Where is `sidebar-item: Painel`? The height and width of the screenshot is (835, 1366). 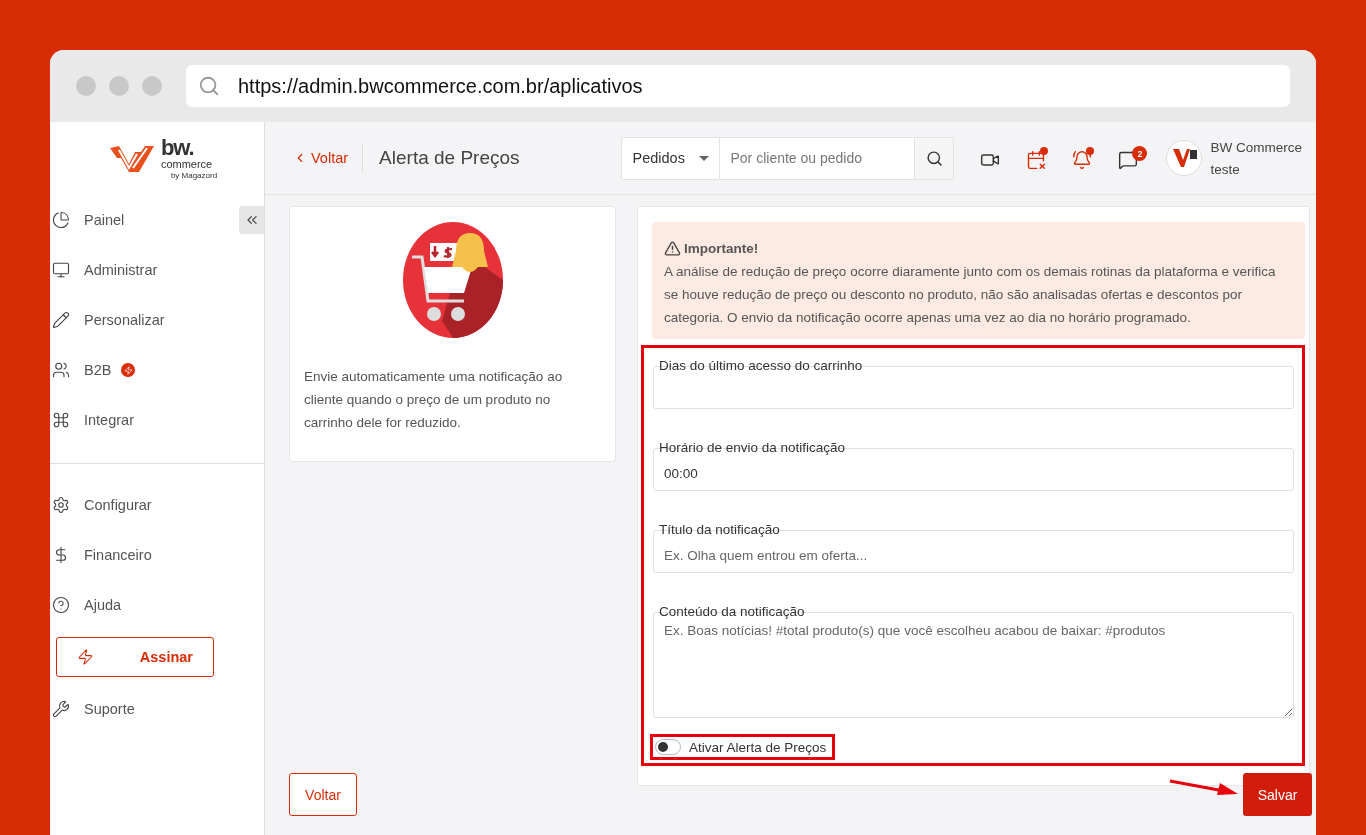
sidebar-item: Painel is located at coordinates (142, 220).